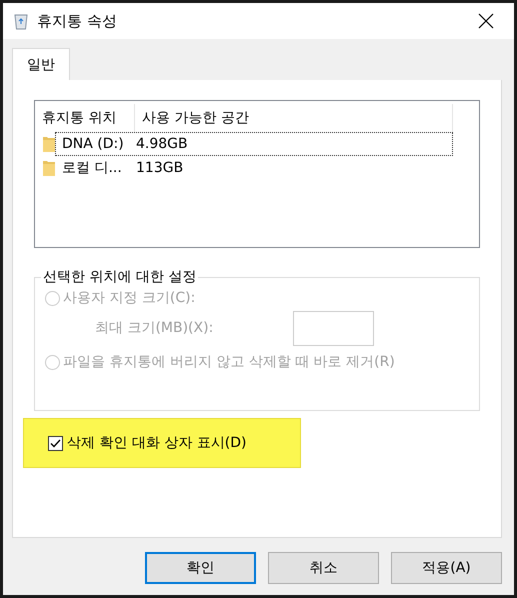 Image resolution: width=517 pixels, height=598 pixels. What do you see at coordinates (486, 21) in the screenshot?
I see `close-icon` at bounding box center [486, 21].